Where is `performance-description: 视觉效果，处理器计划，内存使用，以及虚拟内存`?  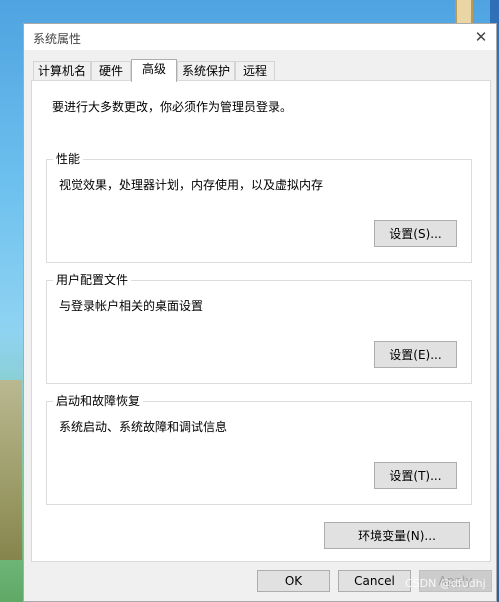
performance-description: 视觉效果，处理器计划，内存使用，以及虚拟内存 is located at coordinates (191, 185).